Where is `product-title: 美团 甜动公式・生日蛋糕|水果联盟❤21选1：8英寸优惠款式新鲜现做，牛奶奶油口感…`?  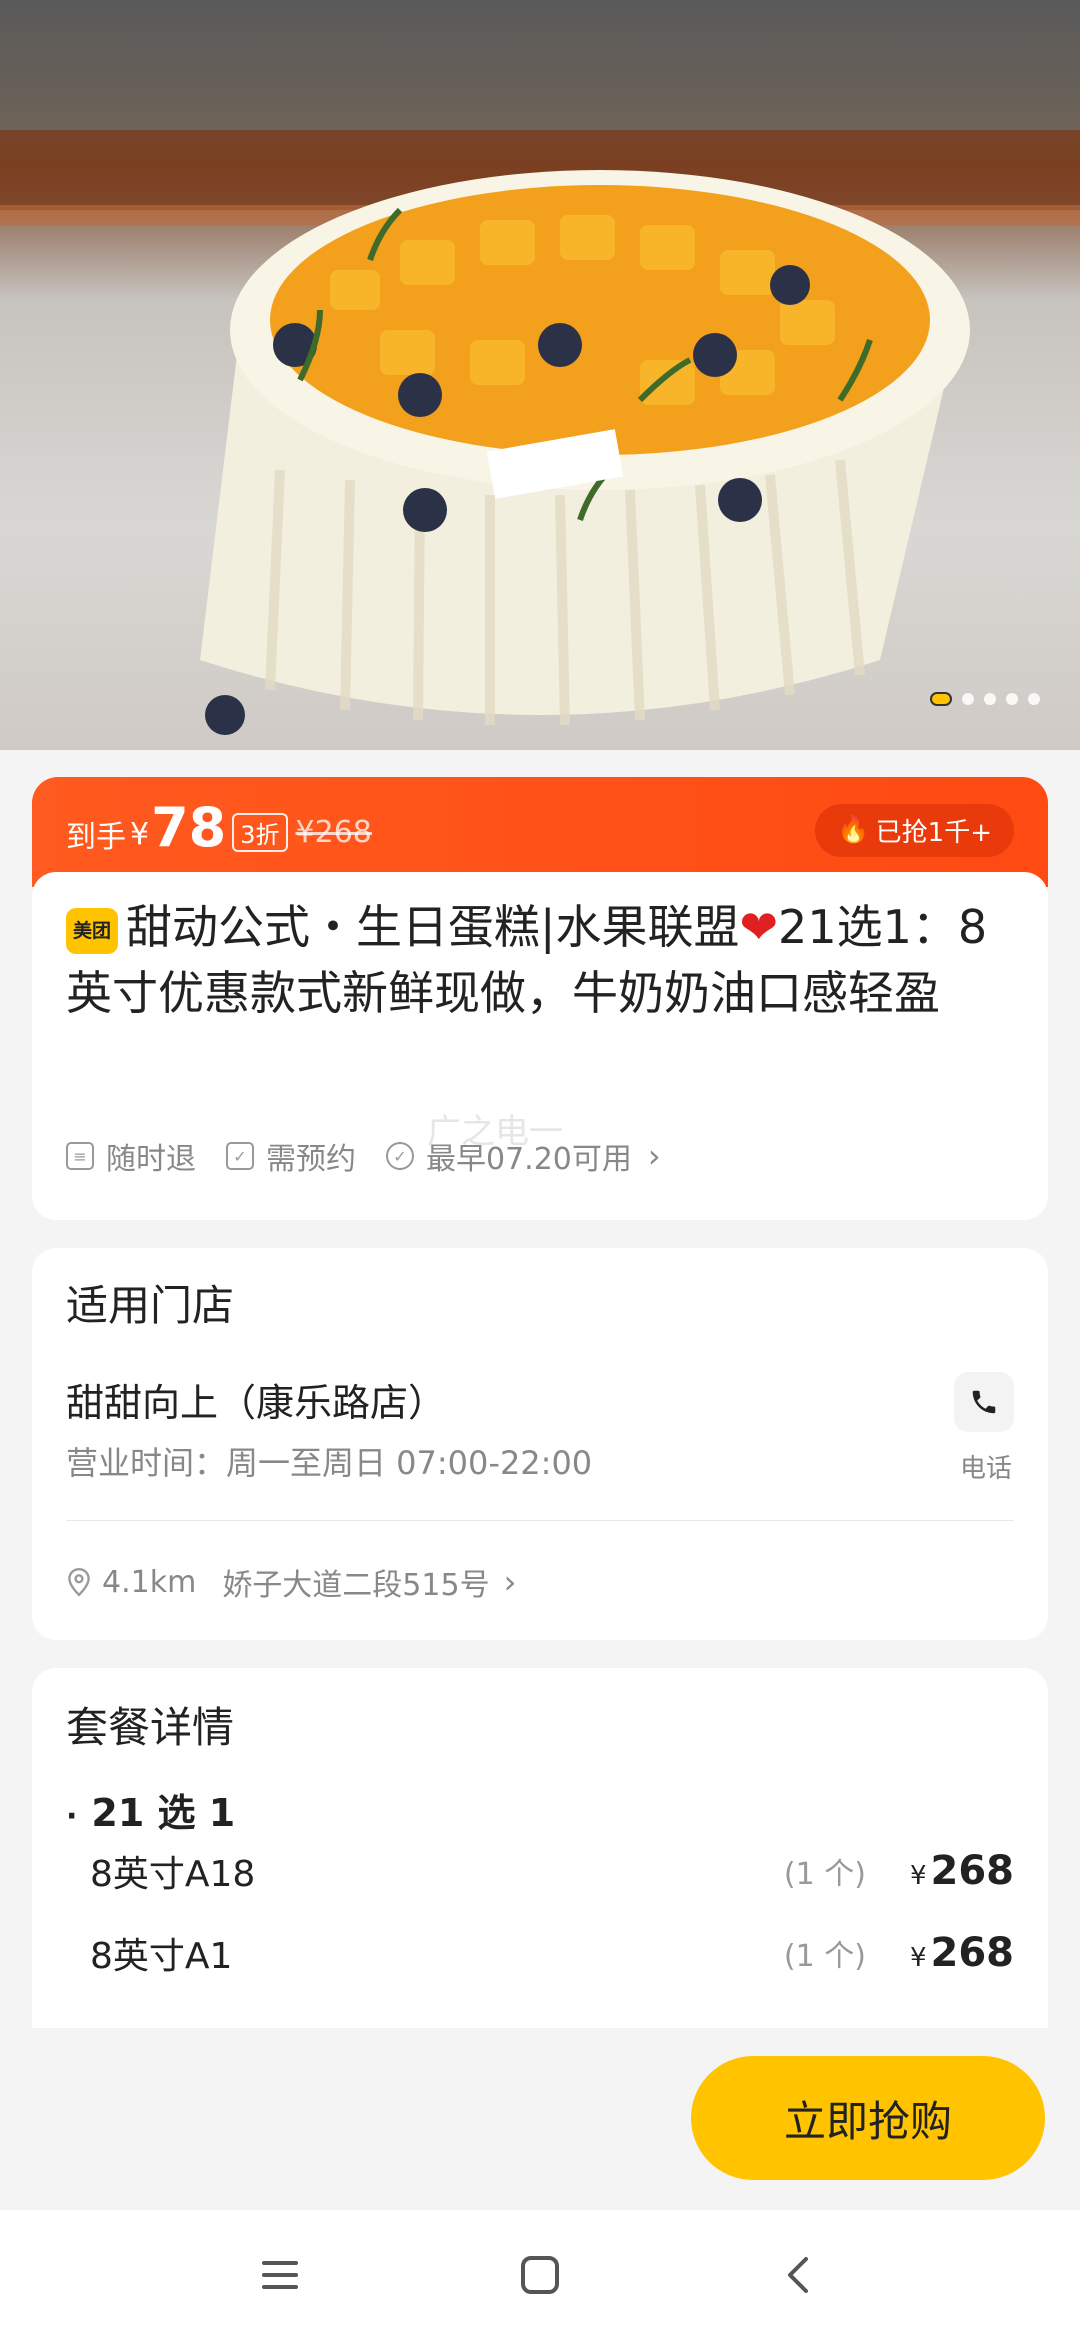 product-title: 美团 甜动公式・生日蛋糕|水果联盟❤21选1：8英寸优惠款式新鲜现做，牛奶奶油口感… is located at coordinates (540, 960).